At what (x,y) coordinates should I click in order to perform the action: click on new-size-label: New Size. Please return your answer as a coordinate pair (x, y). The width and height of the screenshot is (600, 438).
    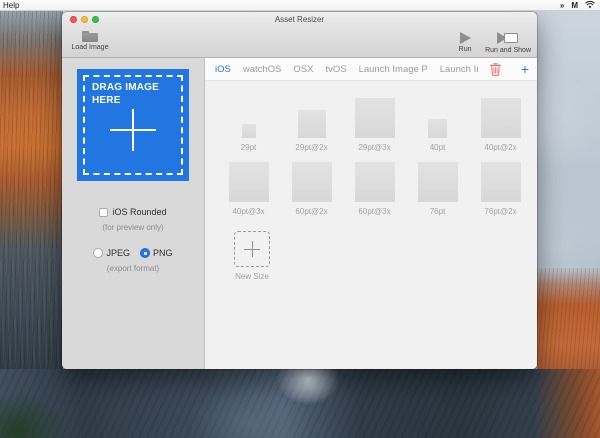
    Looking at the image, I should click on (252, 276).